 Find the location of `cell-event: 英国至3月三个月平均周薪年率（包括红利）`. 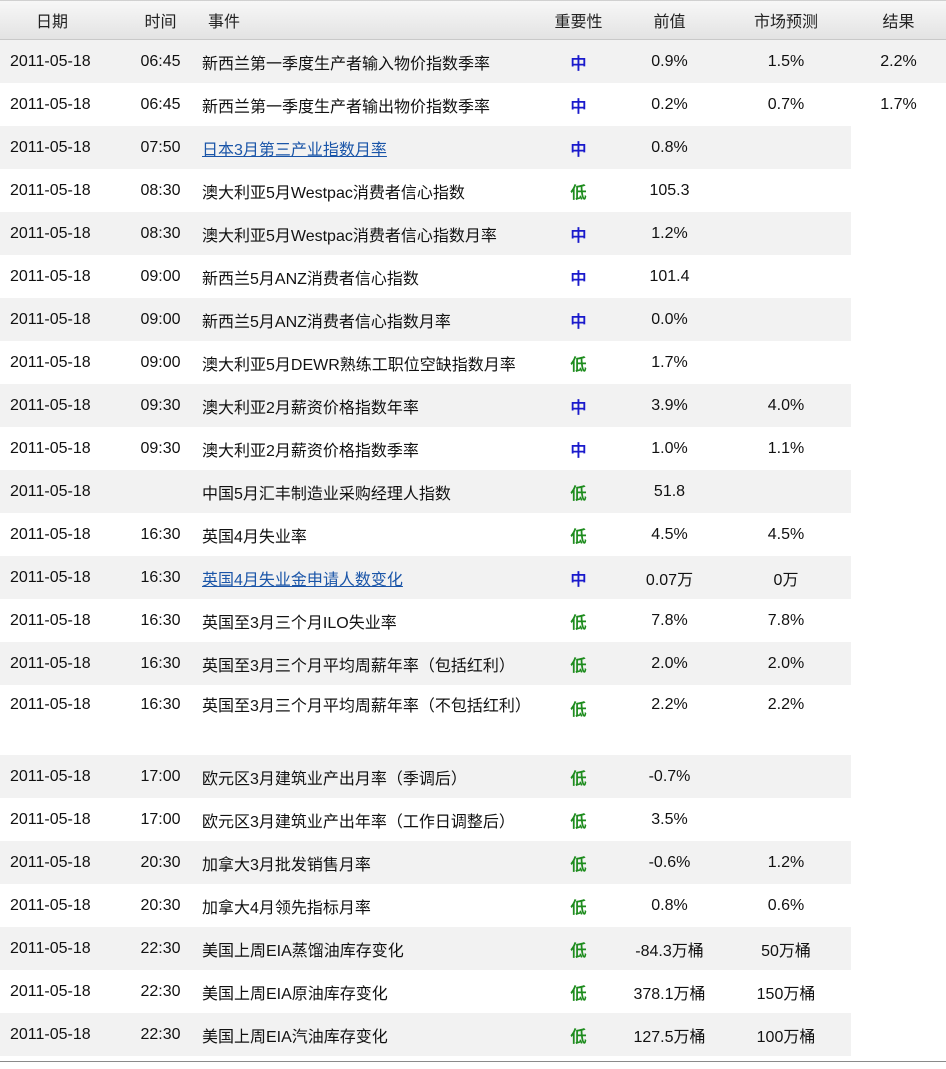

cell-event: 英国至3月三个月平均周薪年率（包括红利） is located at coordinates (369, 663).